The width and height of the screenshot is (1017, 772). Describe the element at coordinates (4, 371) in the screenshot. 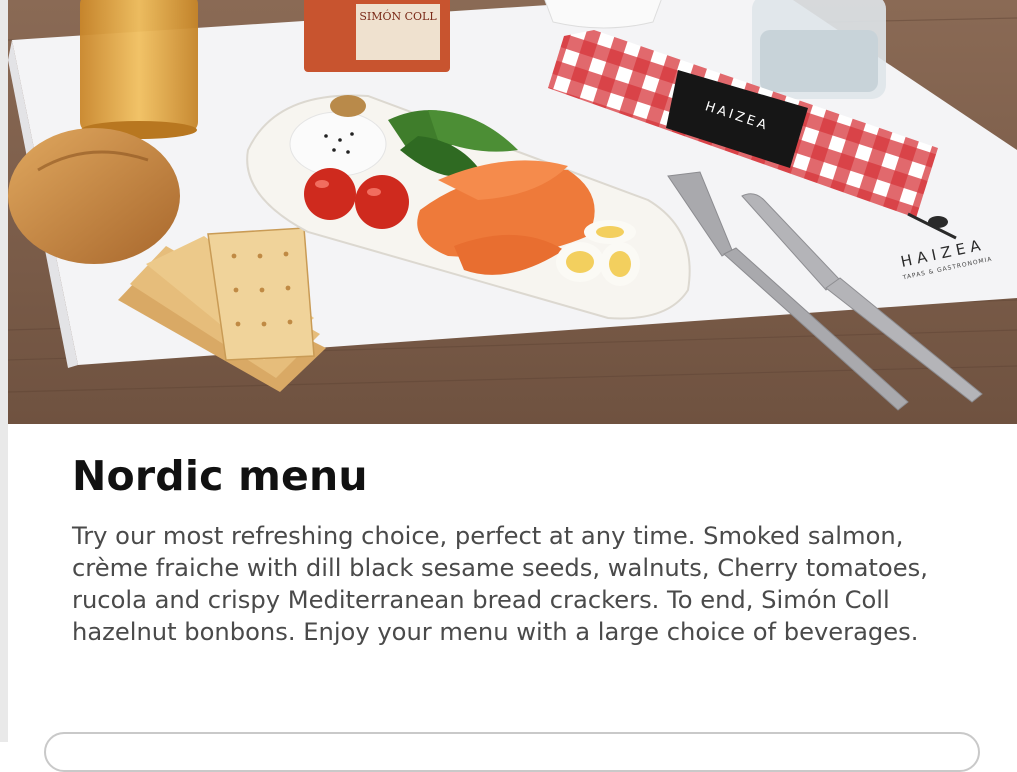

I see `page-left-edge` at that location.